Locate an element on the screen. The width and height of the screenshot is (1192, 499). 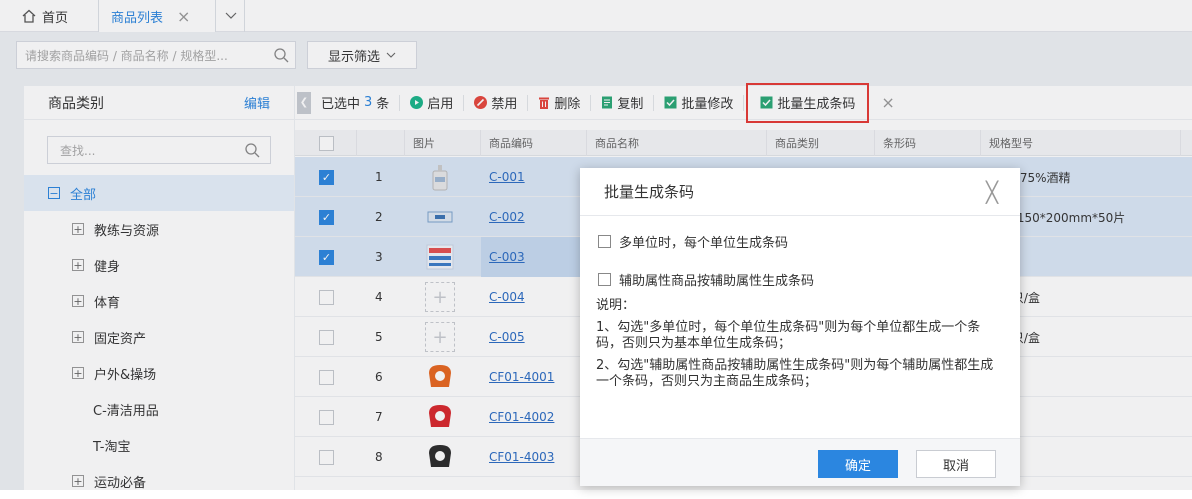
aux-attr-checkbox is located at coordinates (604, 279).